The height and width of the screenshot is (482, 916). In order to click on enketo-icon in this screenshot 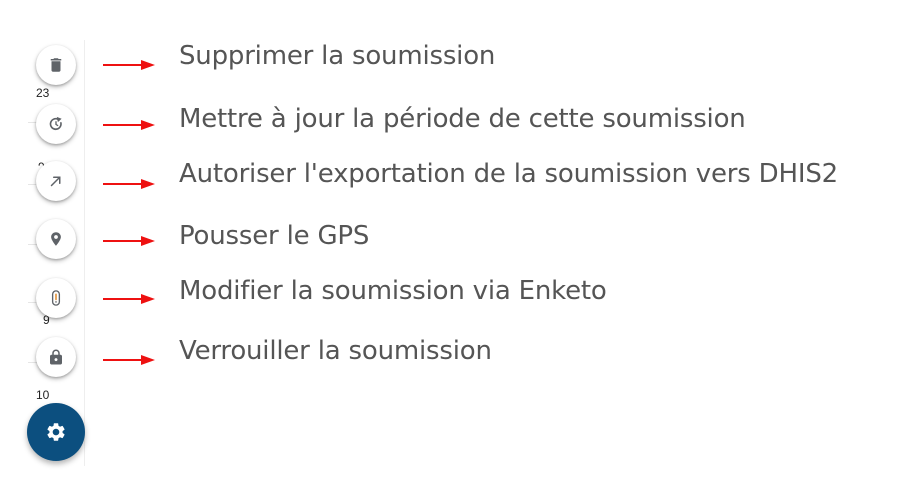, I will do `click(56, 298)`.